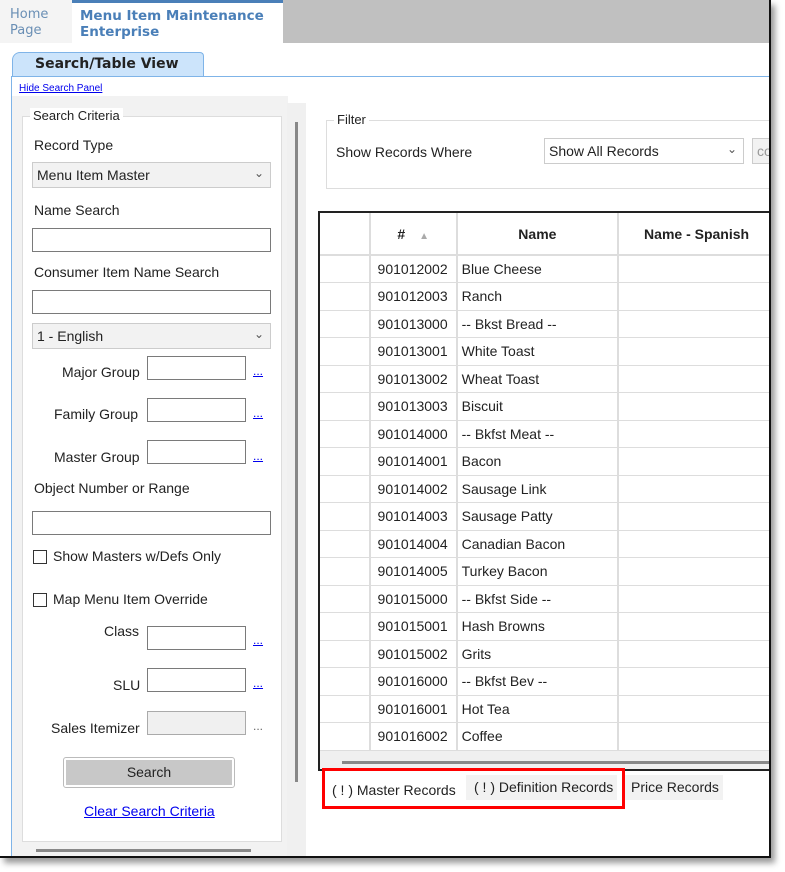 This screenshot has width=785, height=872. What do you see at coordinates (413, 681) in the screenshot?
I see `cell-number: 901016000` at bounding box center [413, 681].